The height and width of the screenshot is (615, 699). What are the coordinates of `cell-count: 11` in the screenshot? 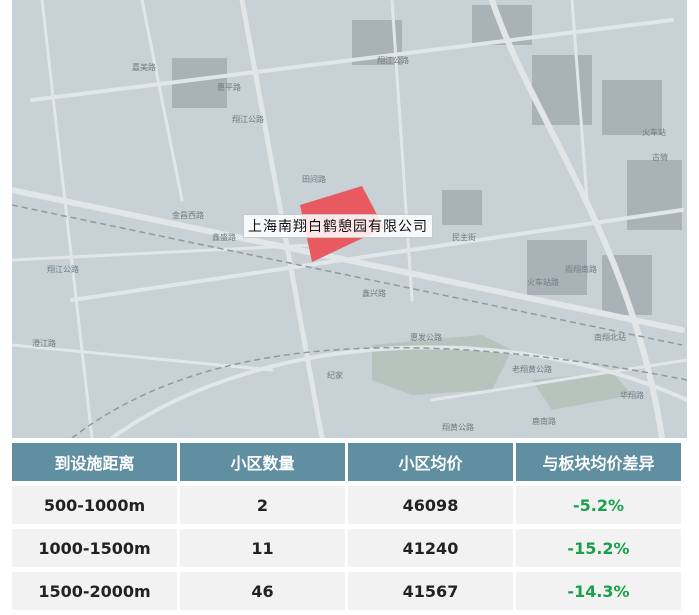 It's located at (262, 548).